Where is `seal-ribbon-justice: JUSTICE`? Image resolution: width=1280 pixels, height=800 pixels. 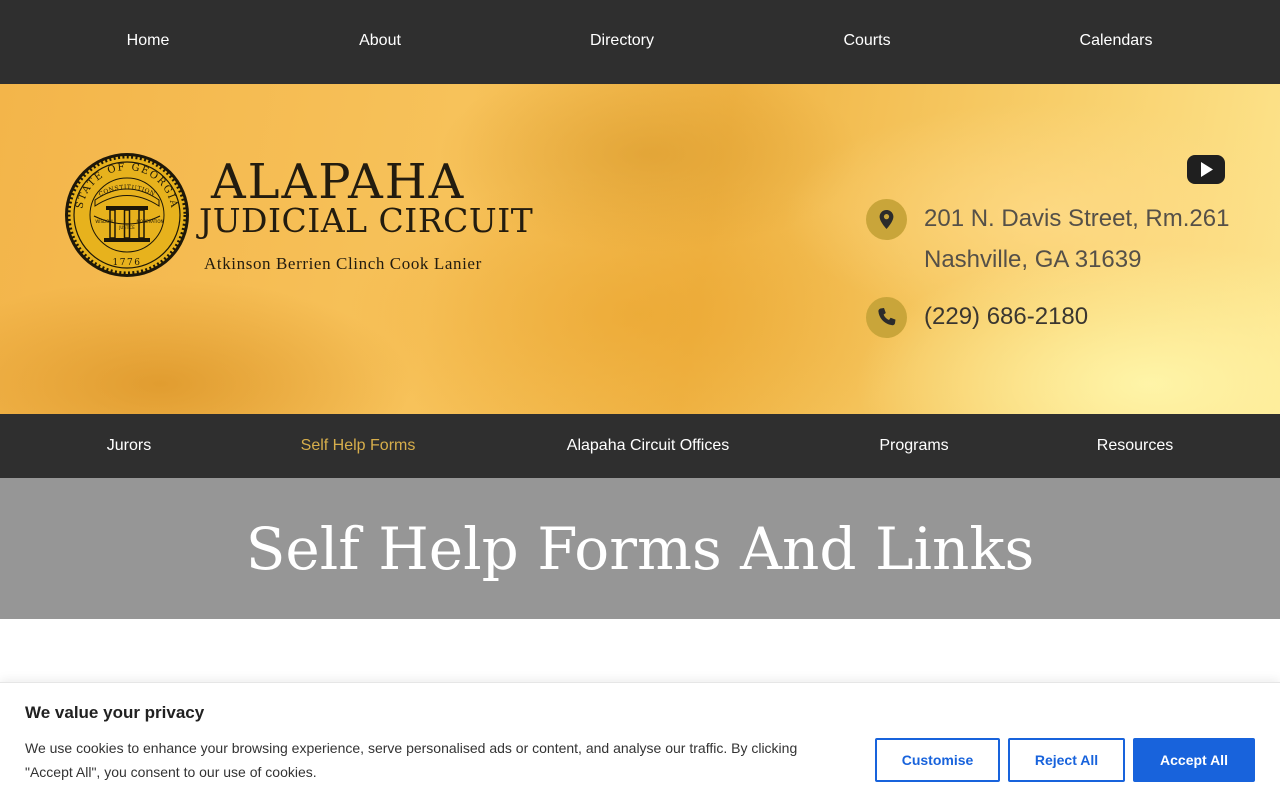 seal-ribbon-justice: JUSTICE is located at coordinates (126, 227).